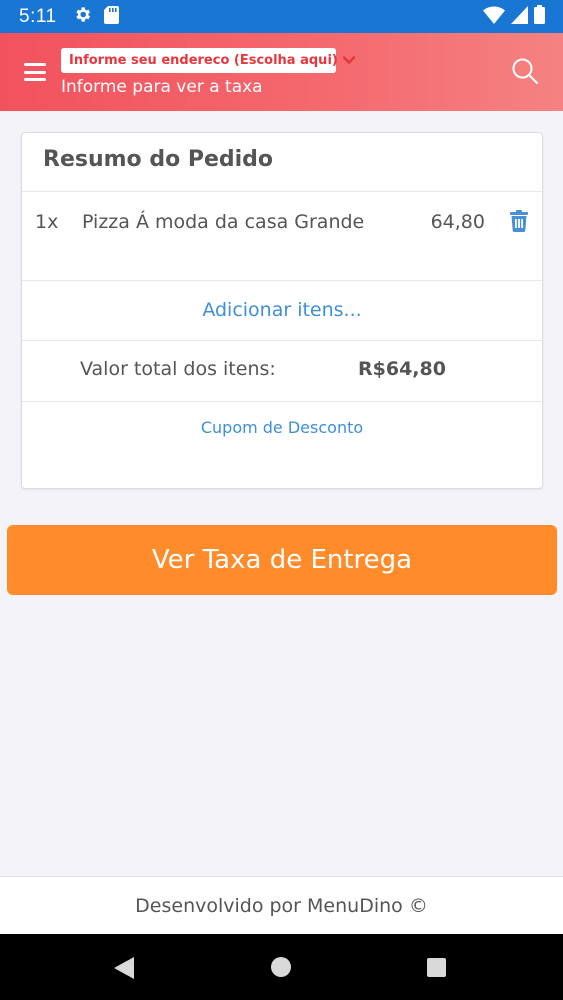 The width and height of the screenshot is (563, 1000). Describe the element at coordinates (436, 967) in the screenshot. I see `recents-icon` at that location.